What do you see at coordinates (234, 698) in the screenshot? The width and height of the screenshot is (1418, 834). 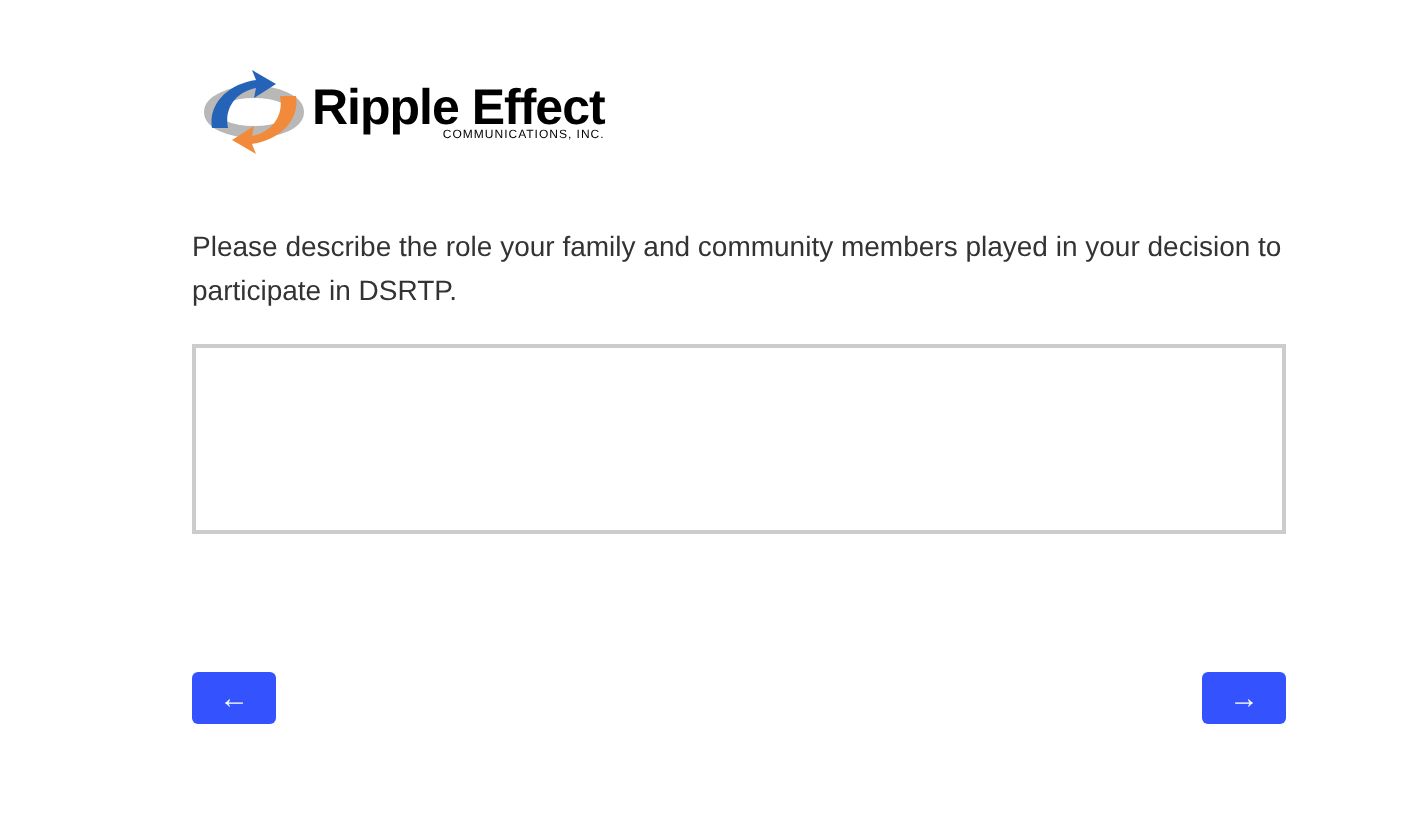 I see `back-button: ←` at bounding box center [234, 698].